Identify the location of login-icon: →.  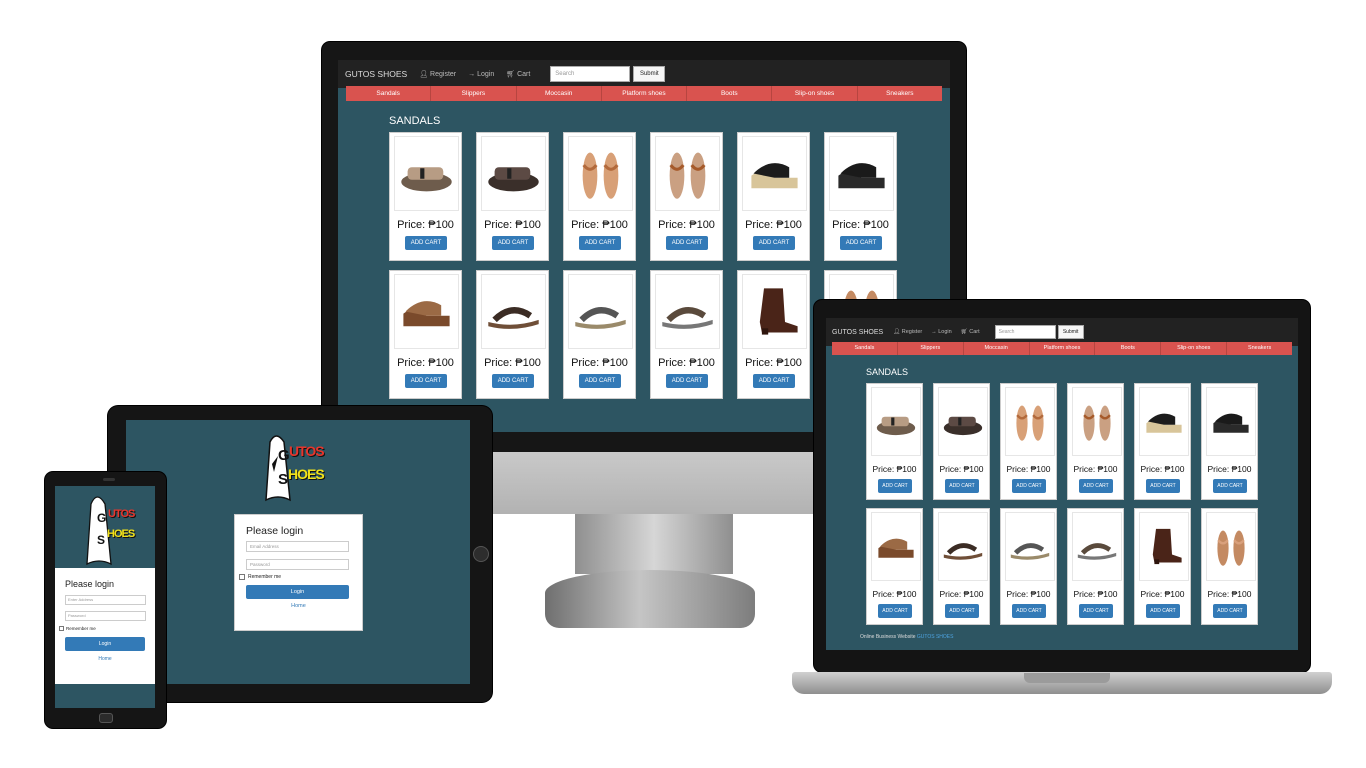
(472, 74).